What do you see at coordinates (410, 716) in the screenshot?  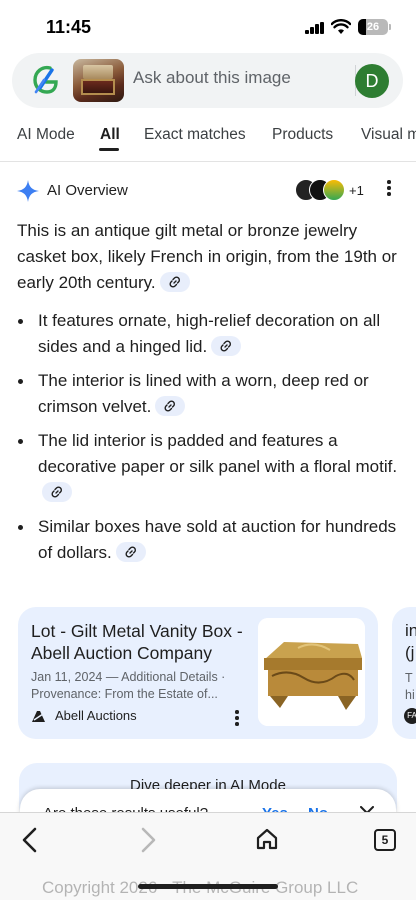 I see `source-favicon-icon: FA` at bounding box center [410, 716].